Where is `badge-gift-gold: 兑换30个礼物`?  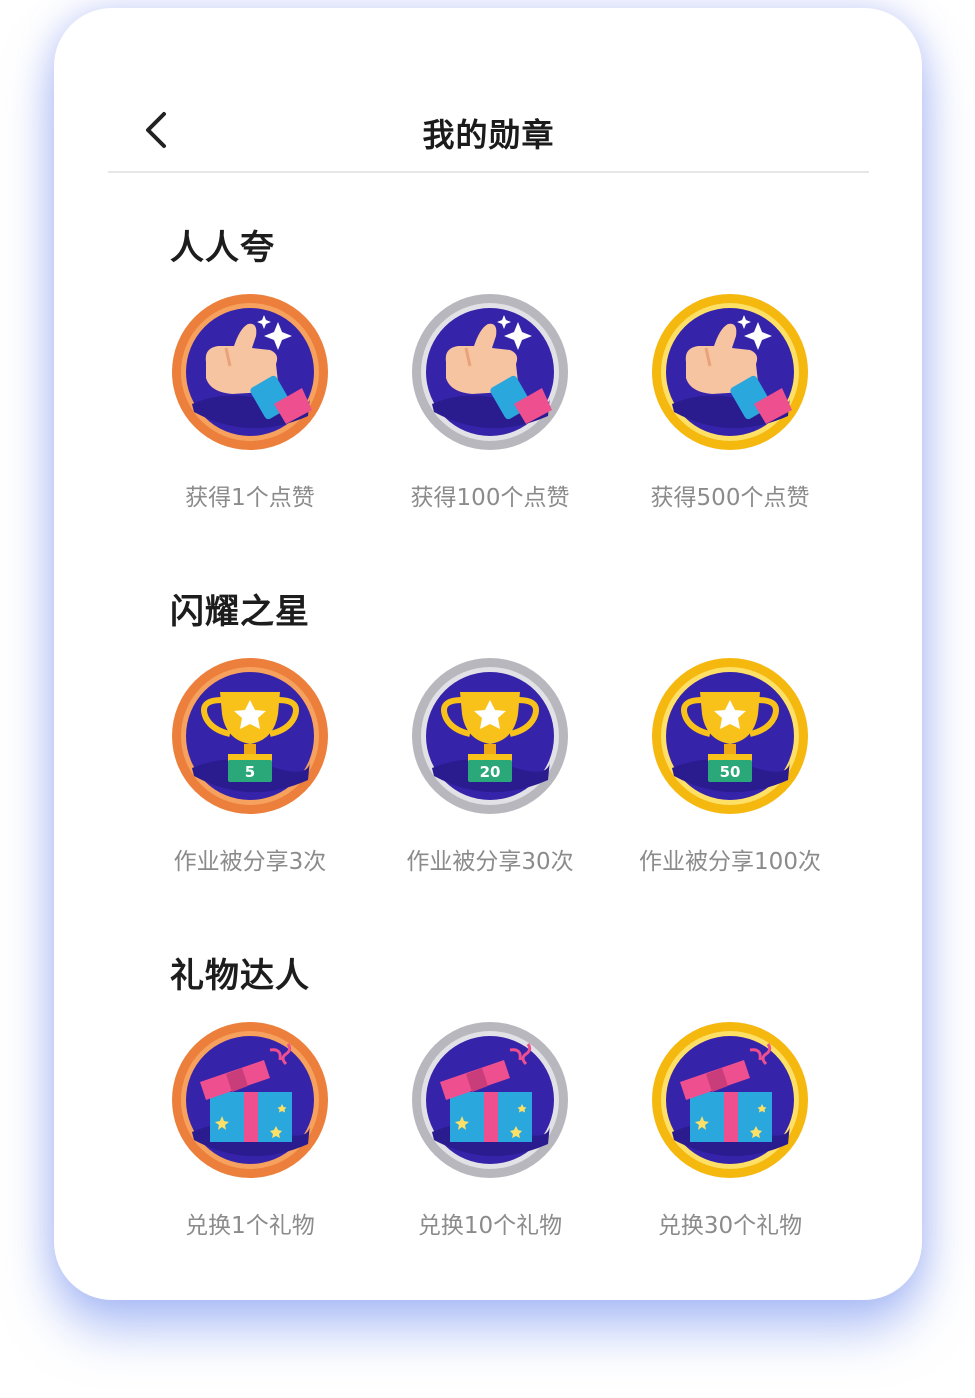
badge-gift-gold: 兑换30个礼物 is located at coordinates (730, 1130).